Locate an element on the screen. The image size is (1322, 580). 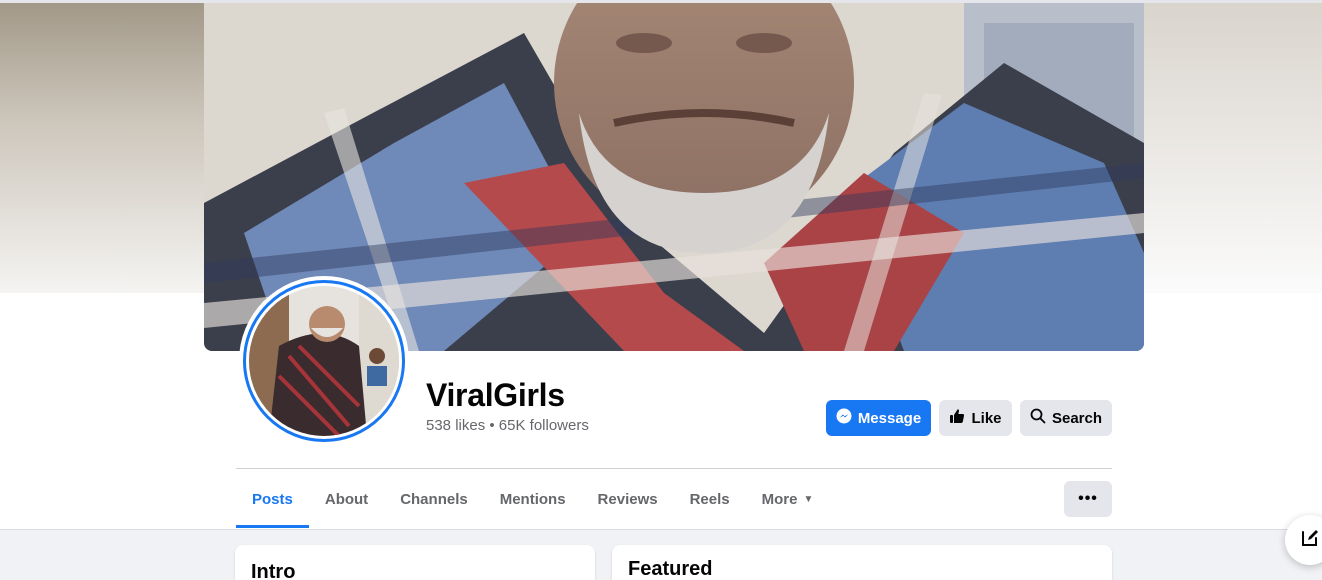
tab-reels: Reels is located at coordinates (710, 499).